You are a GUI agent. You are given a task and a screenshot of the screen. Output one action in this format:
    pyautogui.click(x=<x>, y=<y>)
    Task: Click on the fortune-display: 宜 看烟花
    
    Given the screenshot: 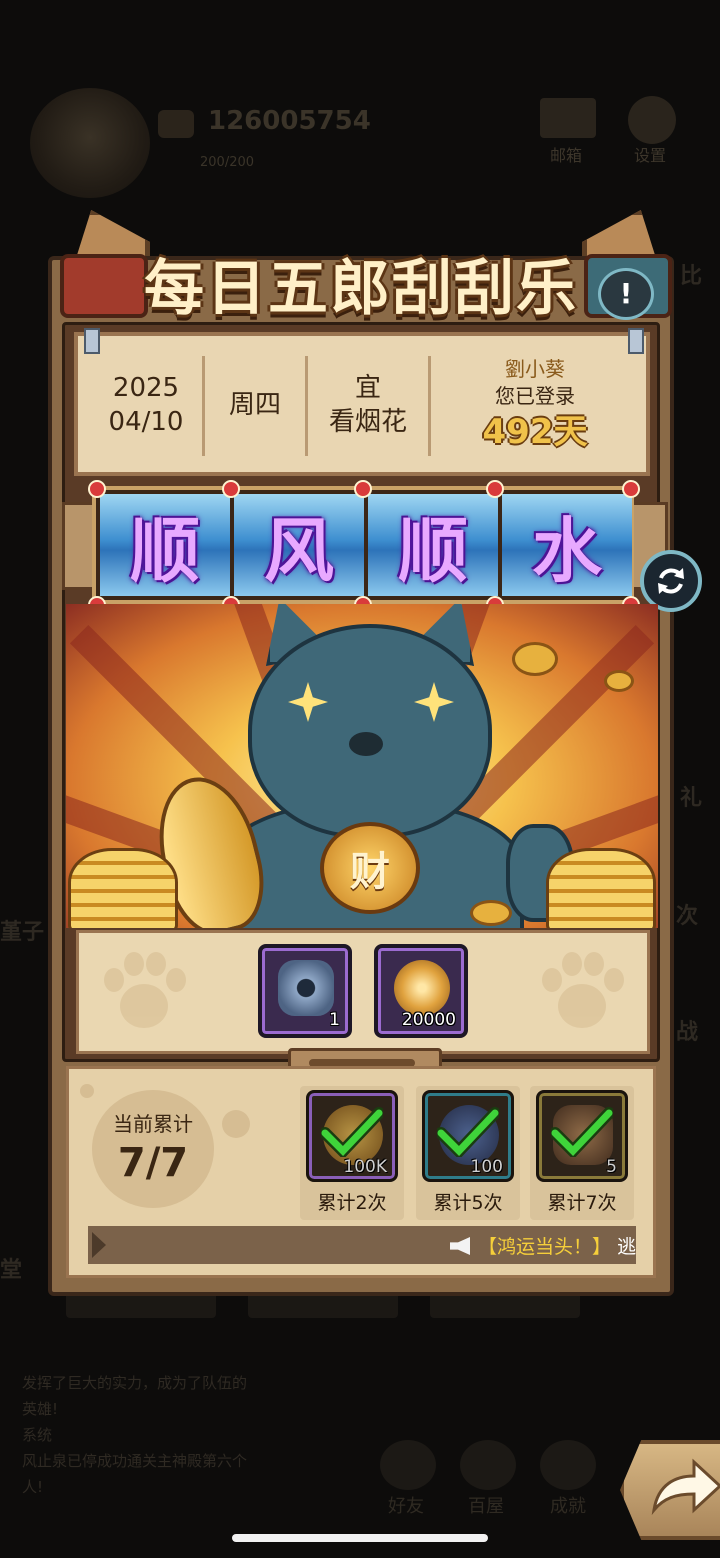 What is the action you would take?
    pyautogui.click(x=368, y=405)
    